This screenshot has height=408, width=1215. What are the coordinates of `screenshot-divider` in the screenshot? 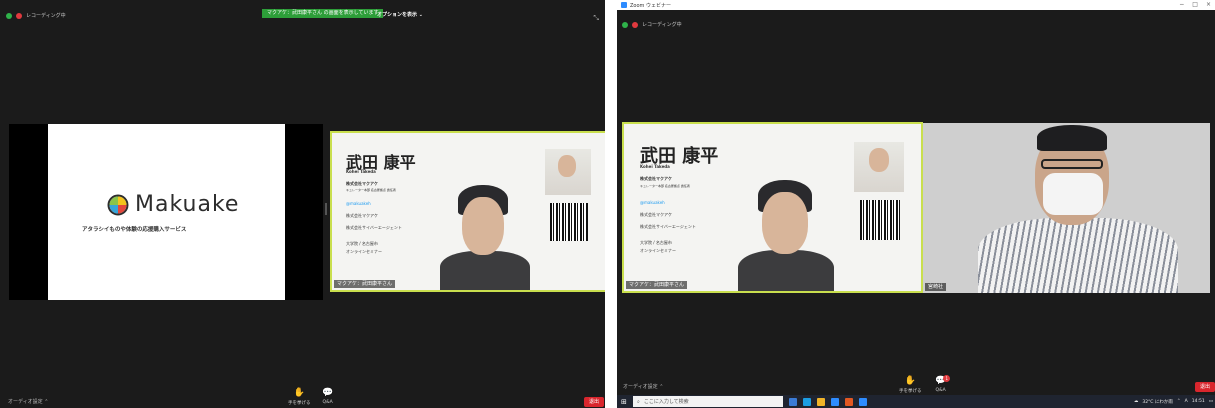 It's located at (611, 204).